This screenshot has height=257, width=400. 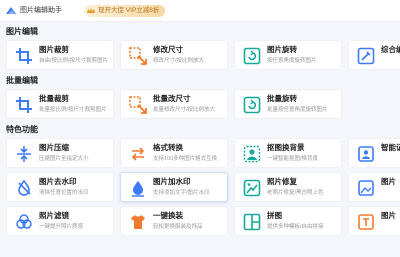 I want to click on batch-resize-icon, so click(x=138, y=105).